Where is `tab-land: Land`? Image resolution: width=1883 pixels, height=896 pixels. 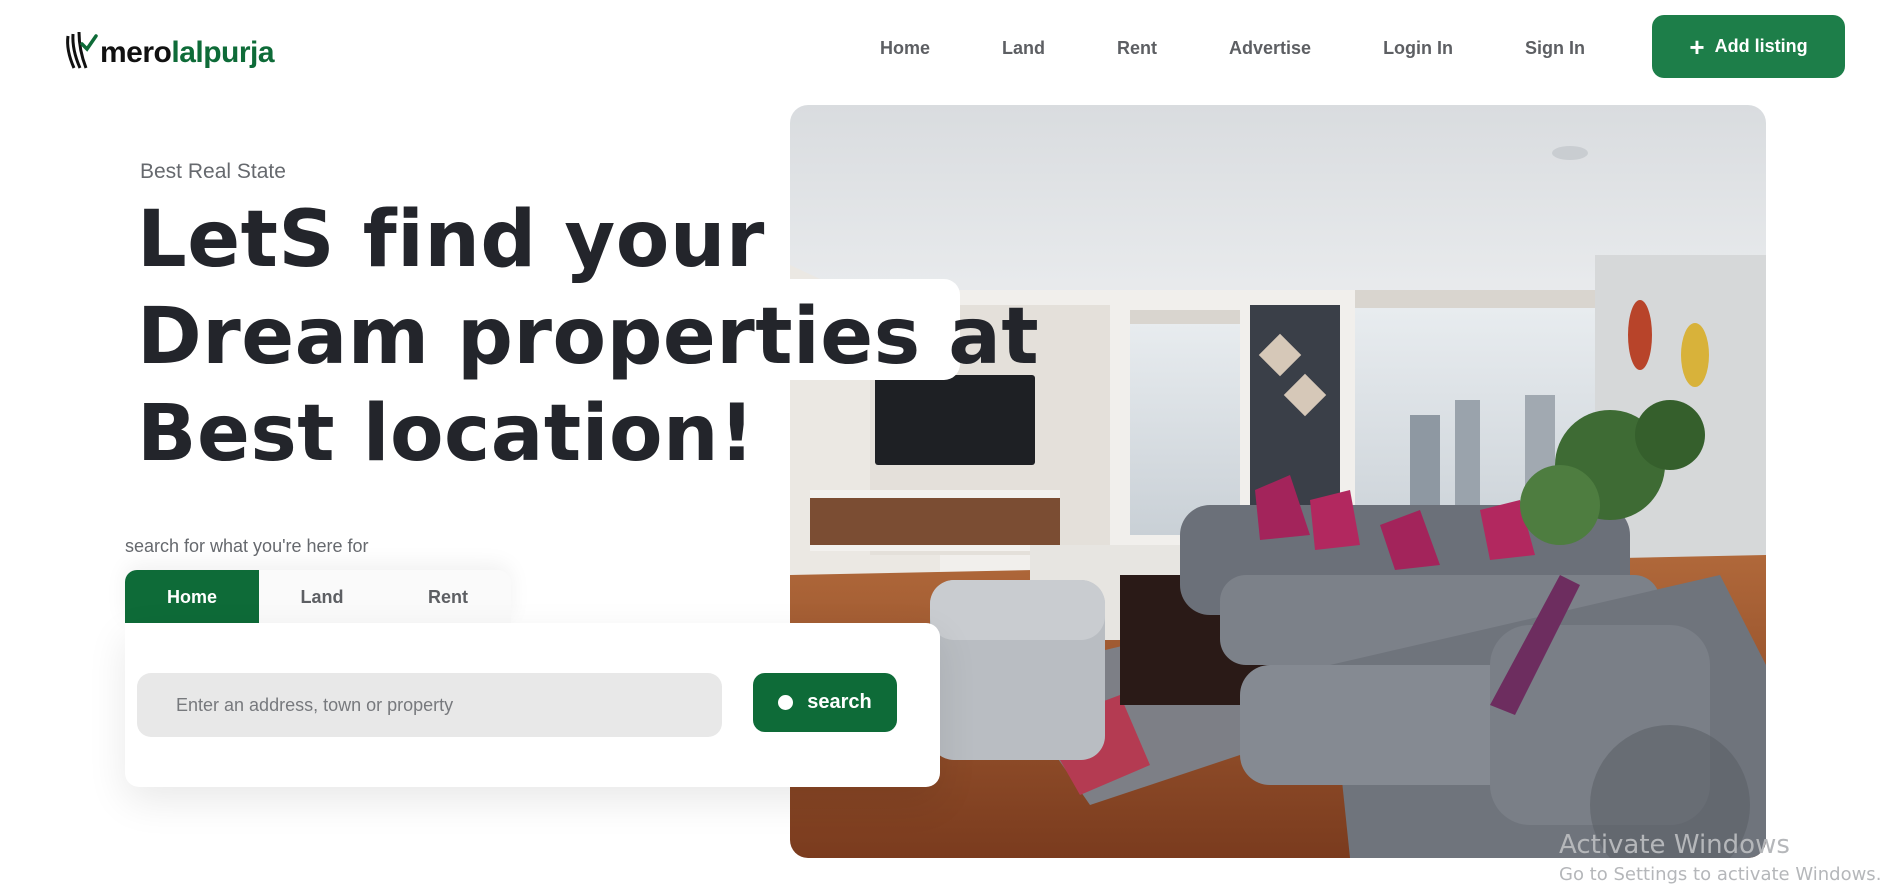
tab-land: Land is located at coordinates (322, 597).